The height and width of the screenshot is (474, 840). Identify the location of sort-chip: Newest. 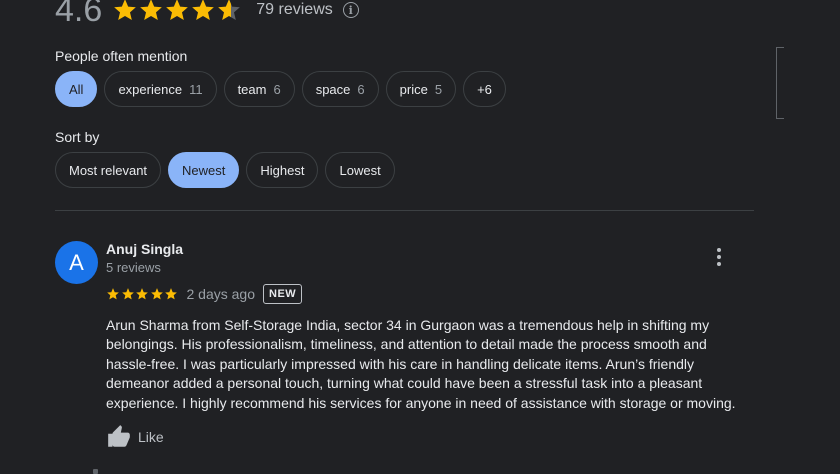
(204, 170).